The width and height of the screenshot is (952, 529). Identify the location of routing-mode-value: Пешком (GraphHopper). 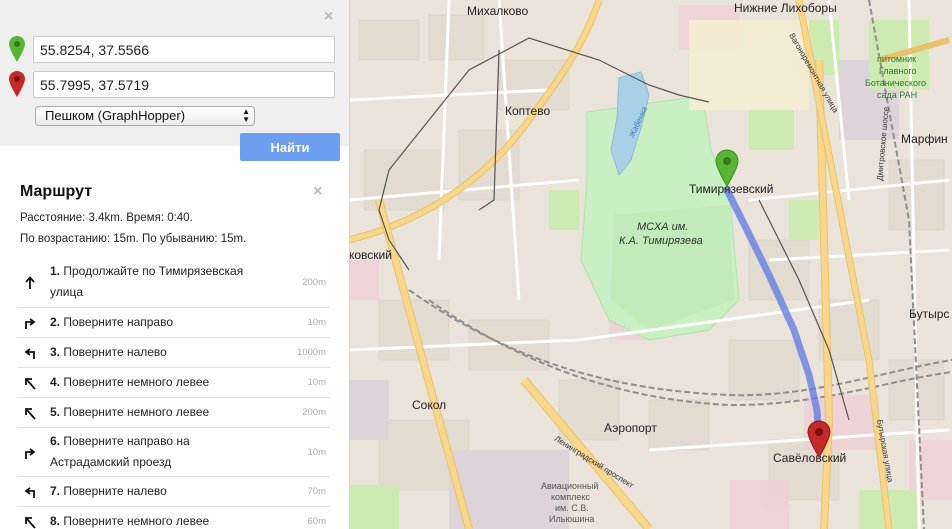
(115, 115).